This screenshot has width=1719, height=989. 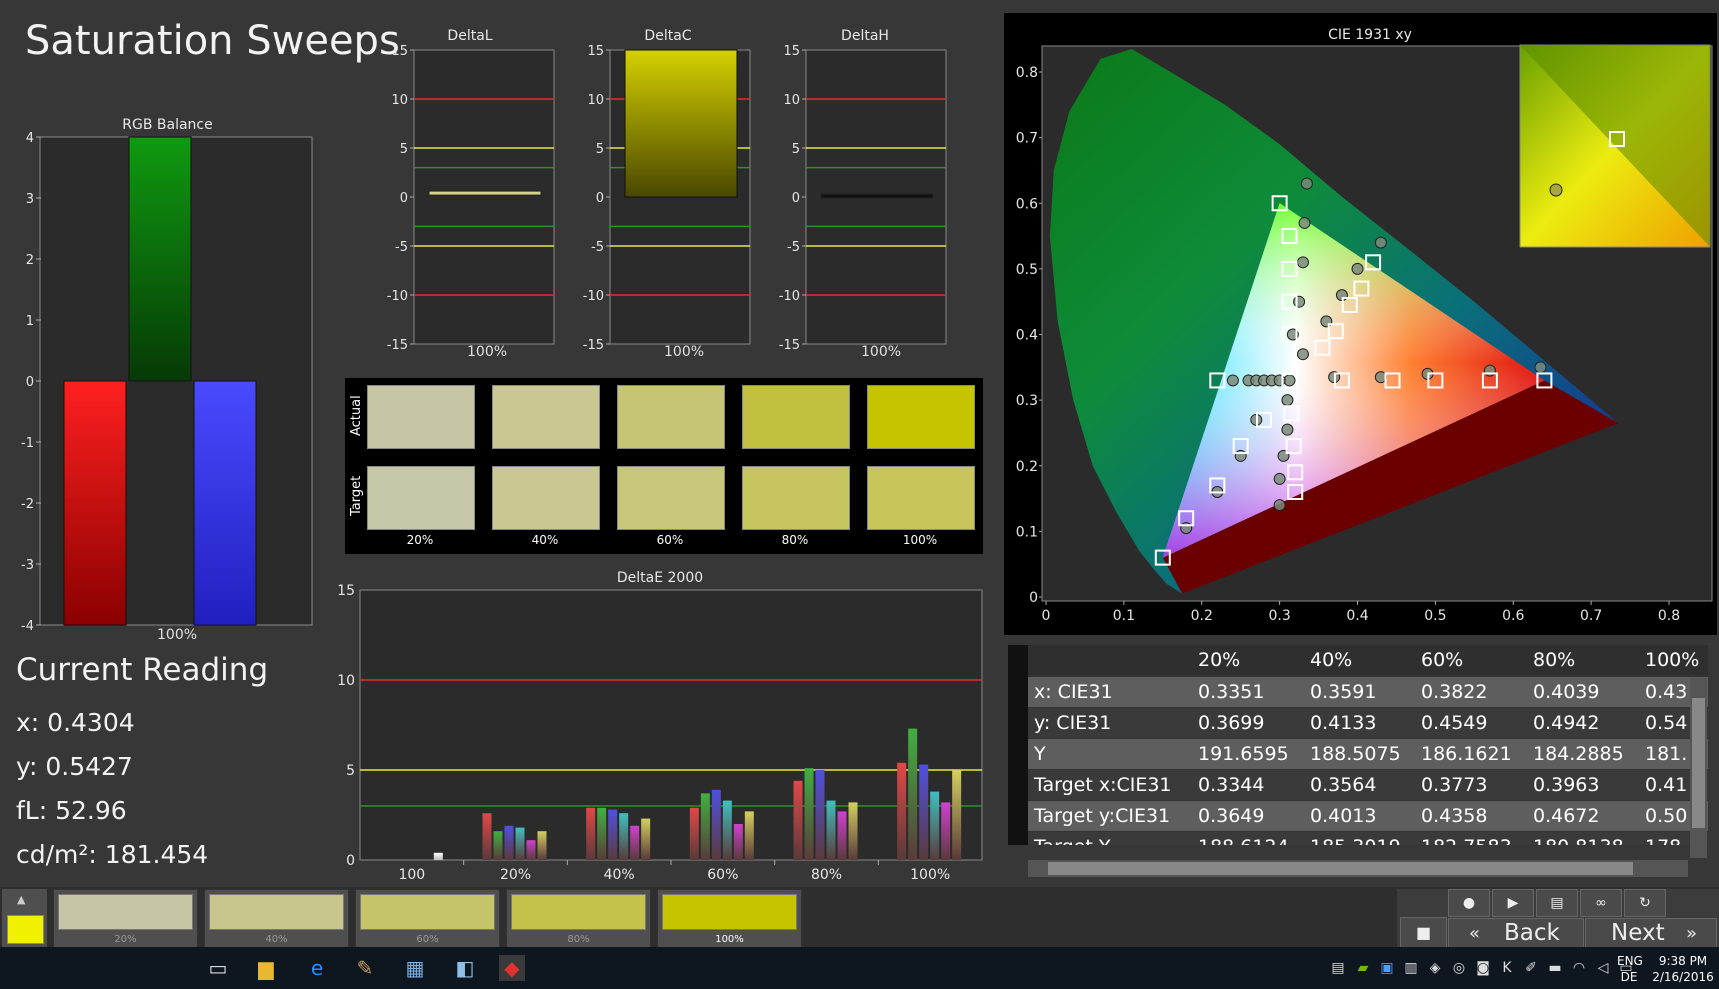 I want to click on cie-ytick-label: 0.1, so click(x=1027, y=532).